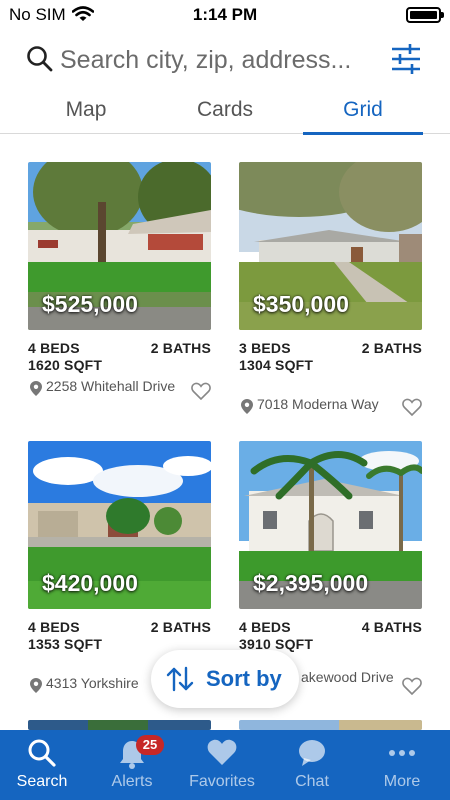 The height and width of the screenshot is (800, 450). Describe the element at coordinates (65, 644) in the screenshot. I see `listing-sqft: 1353 SQFT` at that location.